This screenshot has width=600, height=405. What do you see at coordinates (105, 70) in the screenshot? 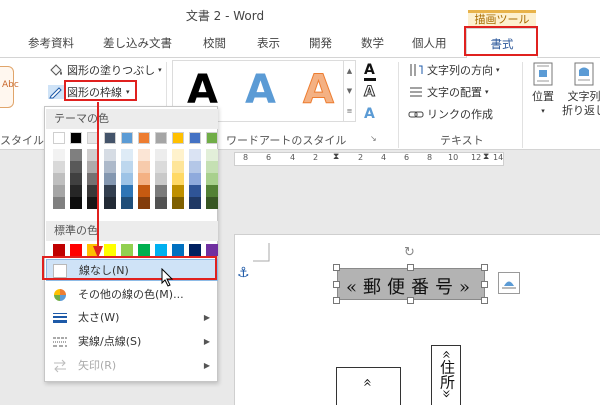
I see `shape-fill-button: 図形の塗りつぶし ▾` at bounding box center [105, 70].